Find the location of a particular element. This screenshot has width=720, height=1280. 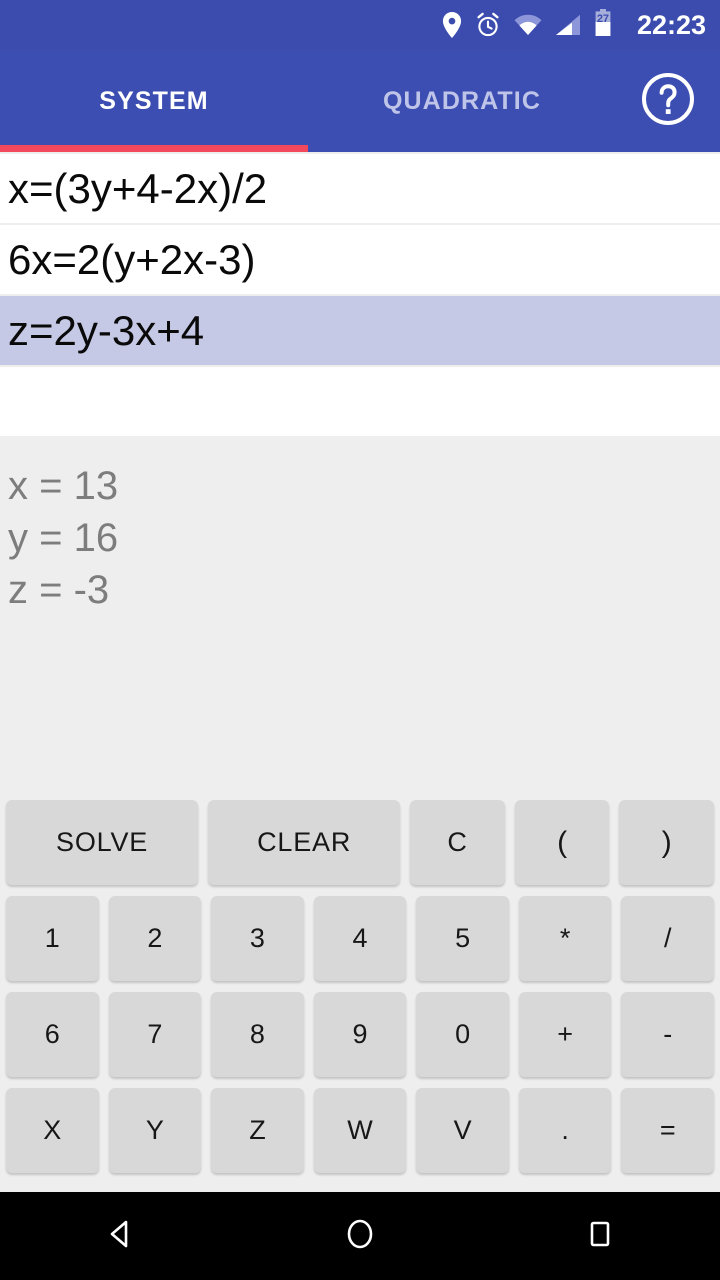

back-icon is located at coordinates (120, 1236).